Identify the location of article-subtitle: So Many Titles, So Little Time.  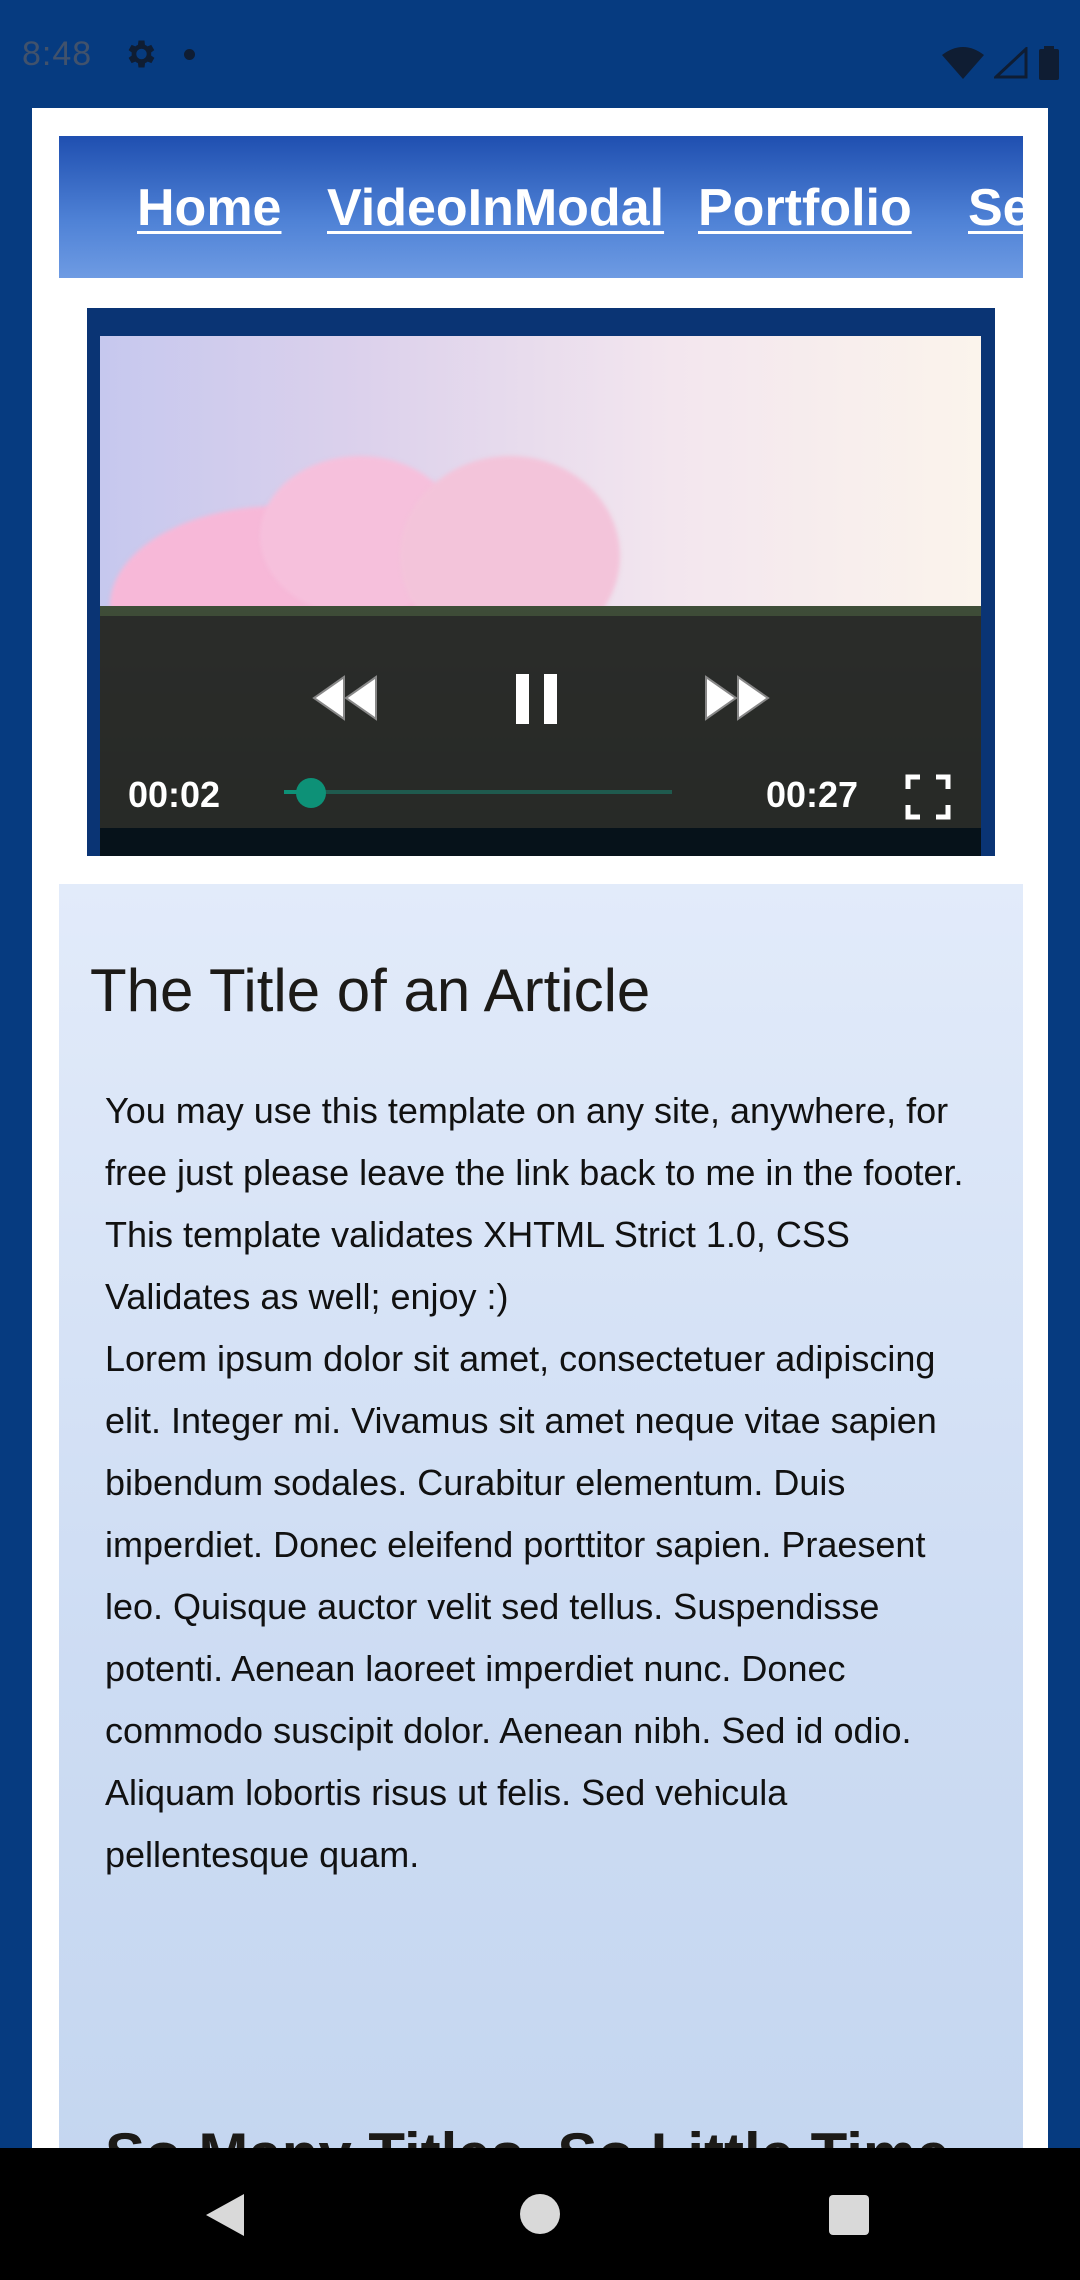
(527, 2134).